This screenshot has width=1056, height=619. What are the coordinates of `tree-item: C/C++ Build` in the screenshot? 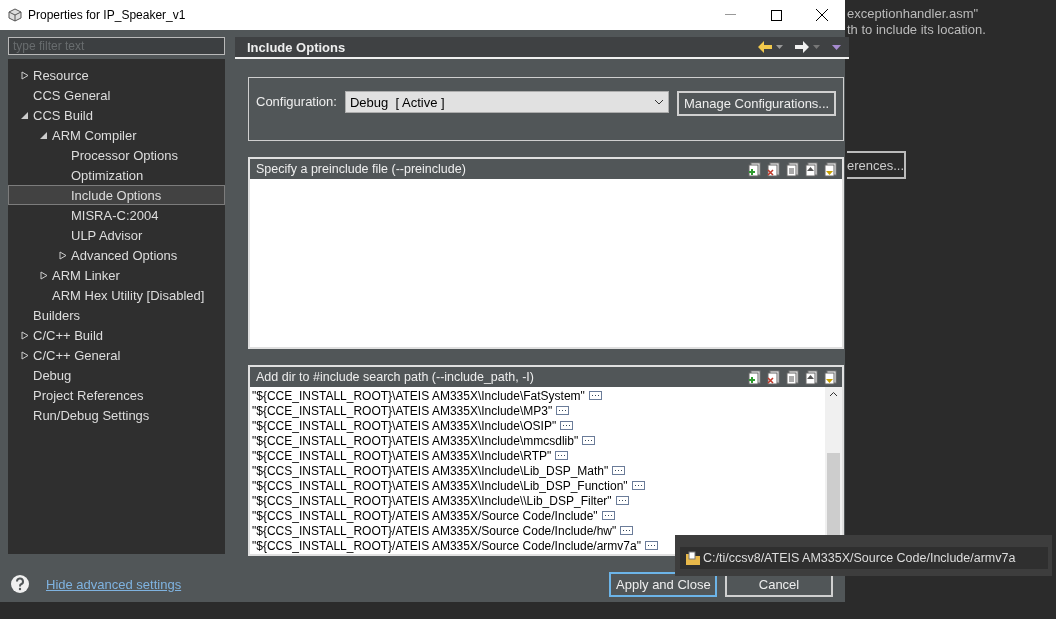 It's located at (116, 335).